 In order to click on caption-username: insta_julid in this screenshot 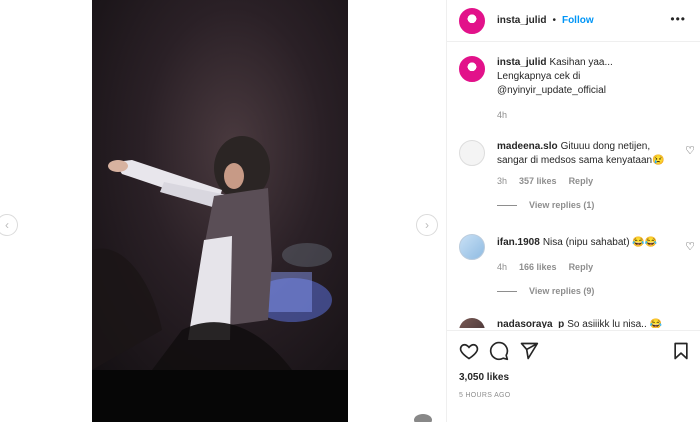, I will do `click(521, 62)`.